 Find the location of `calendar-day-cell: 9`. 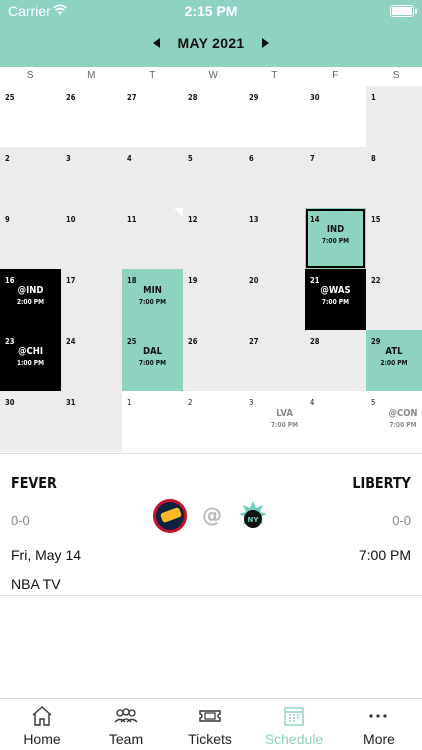

calendar-day-cell: 9 is located at coordinates (30, 238).